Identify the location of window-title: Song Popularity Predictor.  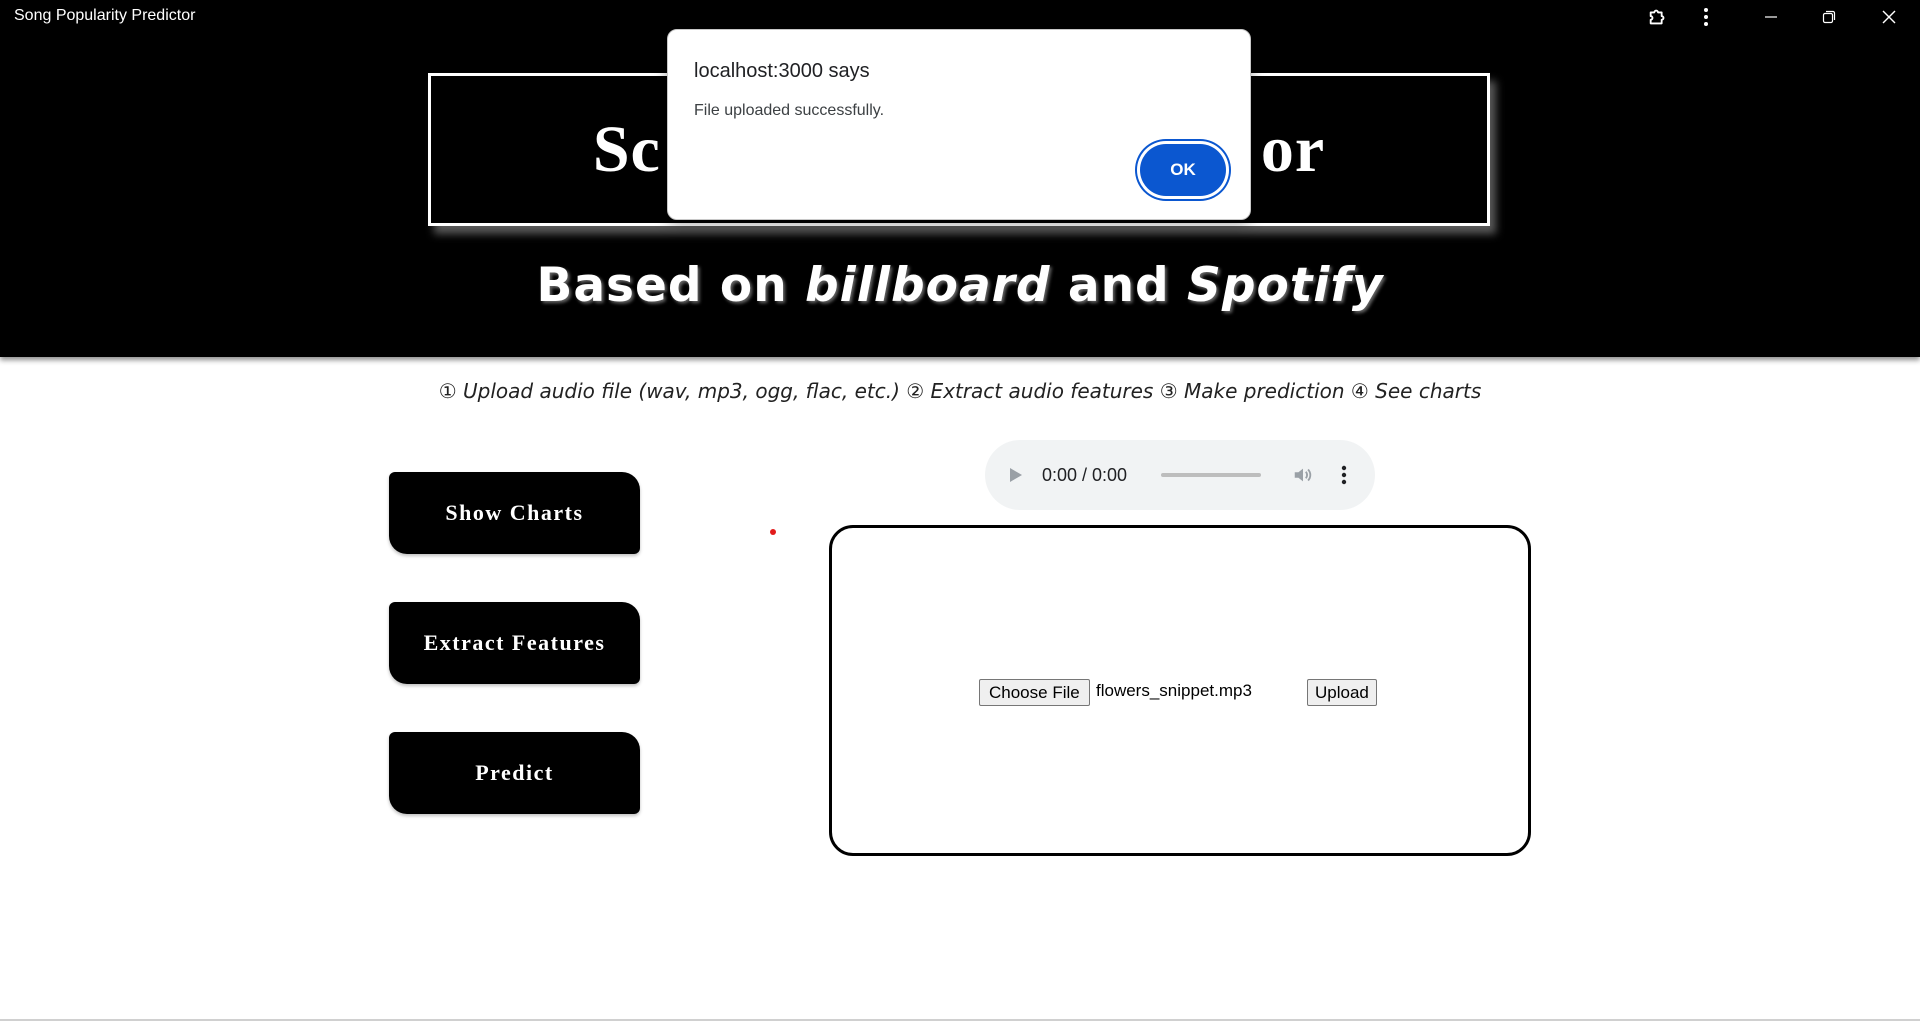
(105, 15).